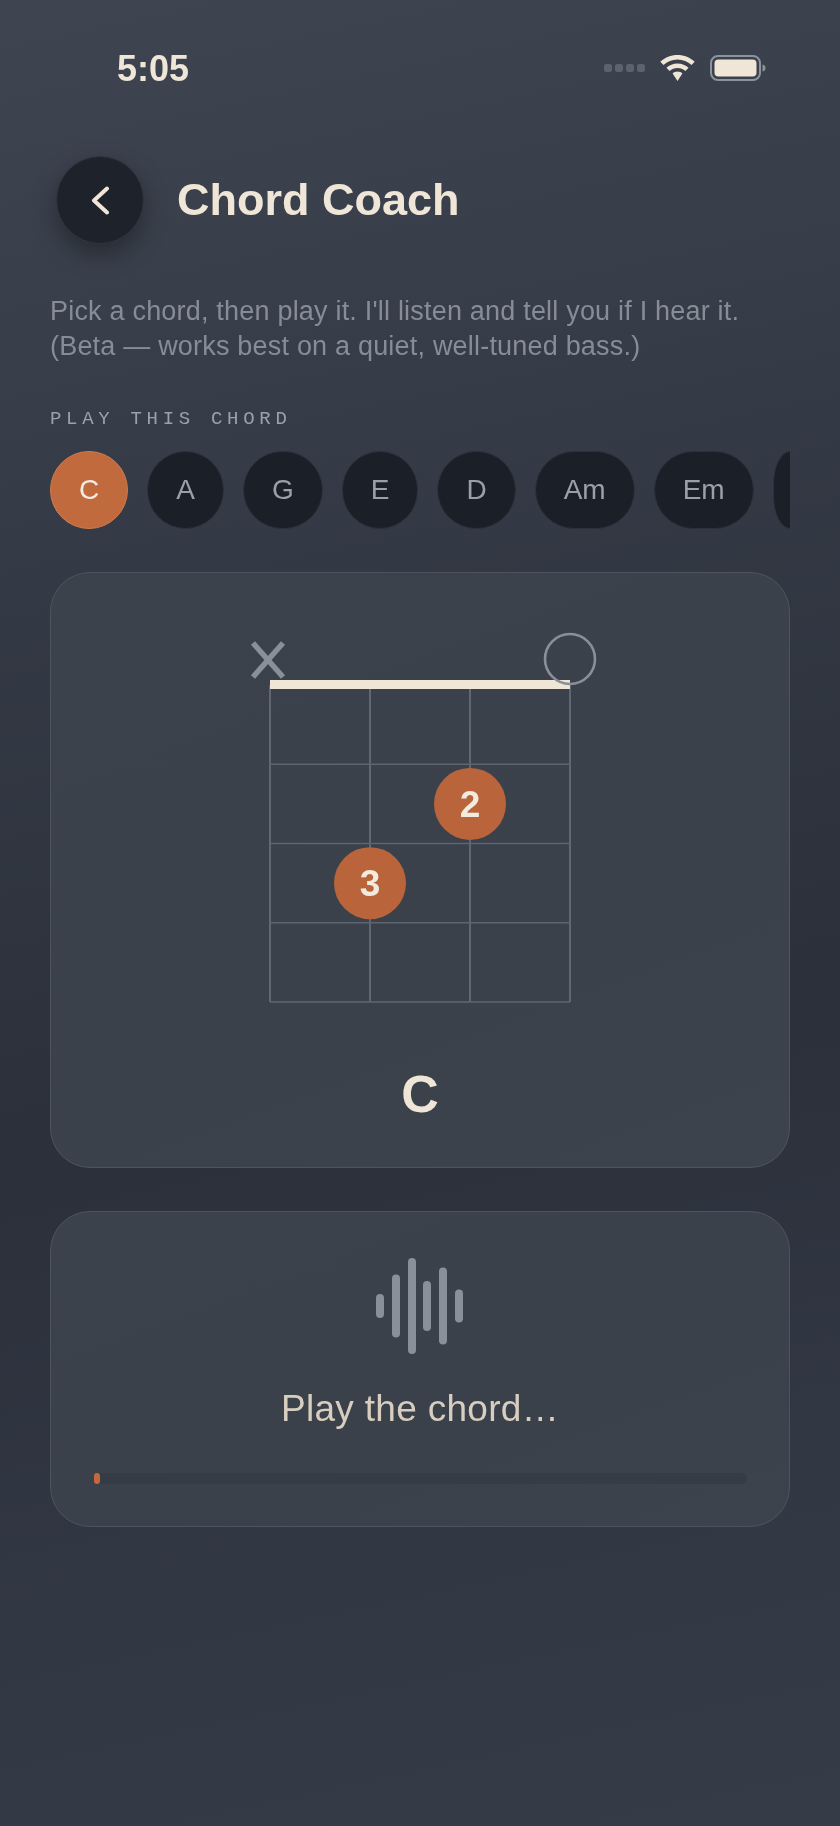 The width and height of the screenshot is (840, 1826). What do you see at coordinates (345, 346) in the screenshot?
I see `beta-note: (Beta — works best on a quiet, well-tuned bass.)` at bounding box center [345, 346].